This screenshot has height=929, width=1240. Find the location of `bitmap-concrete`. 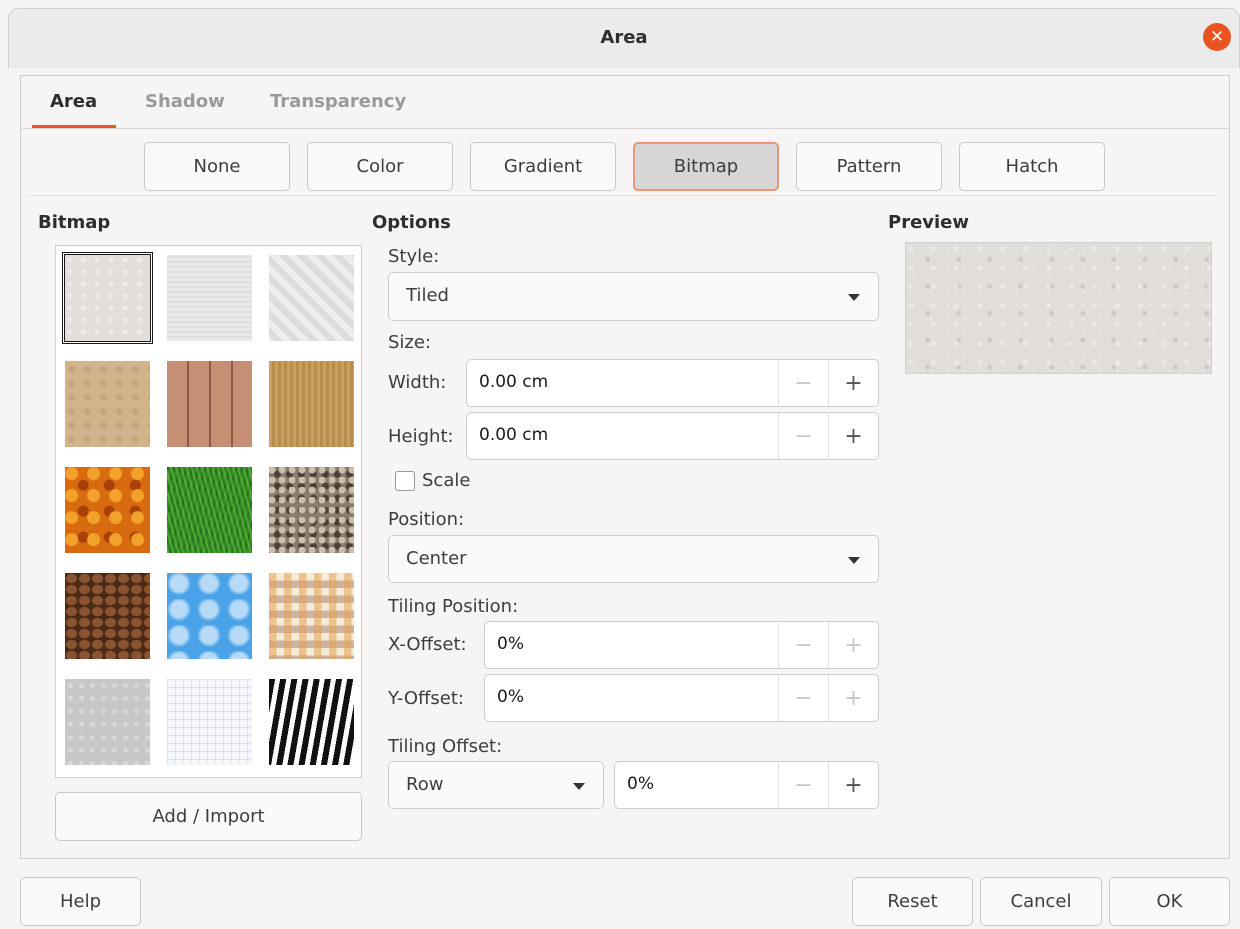

bitmap-concrete is located at coordinates (107, 722).